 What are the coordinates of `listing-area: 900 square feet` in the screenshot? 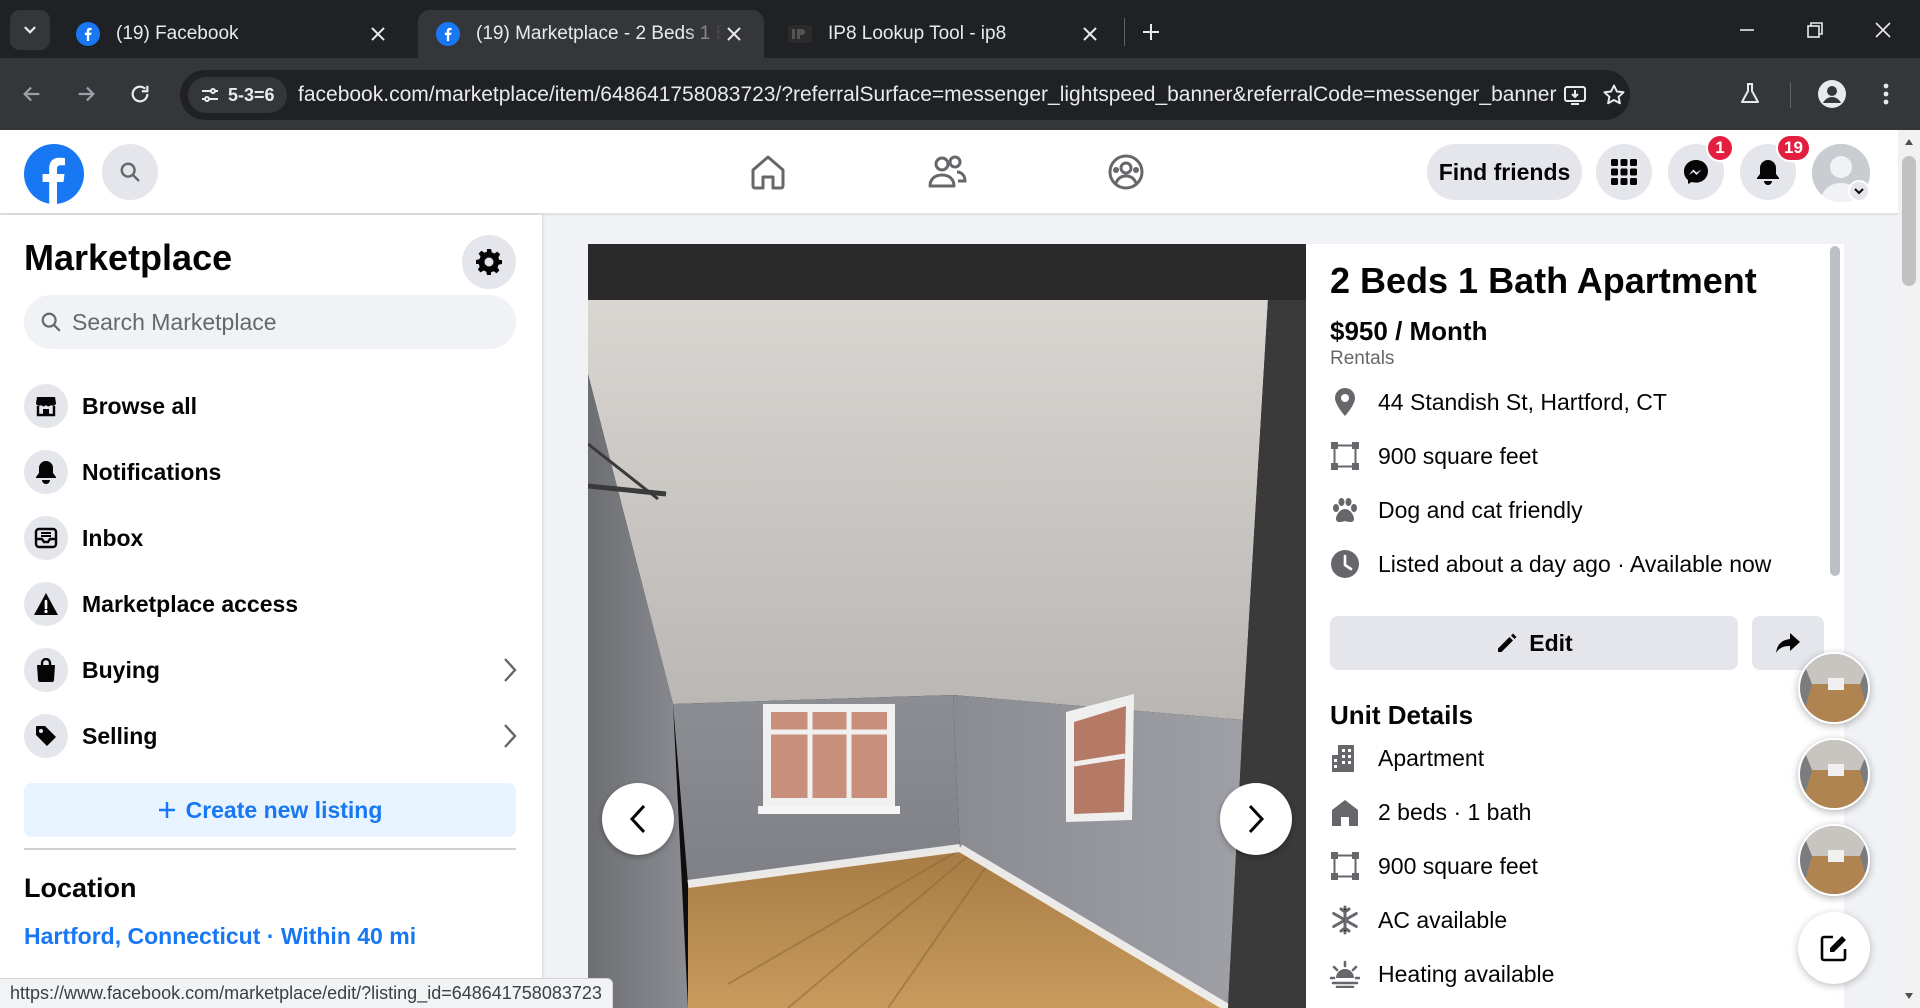 It's located at (1458, 455).